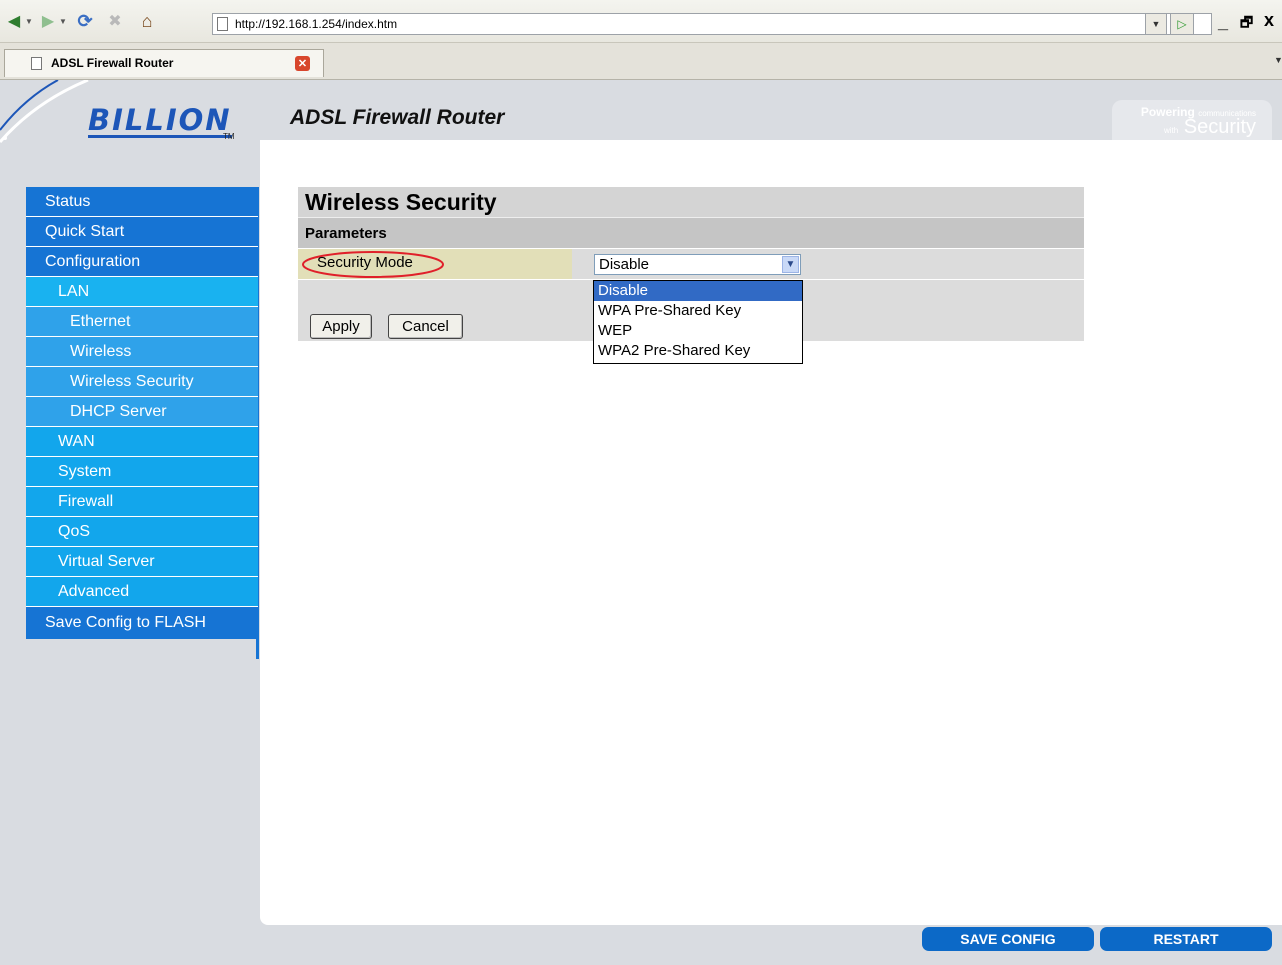  What do you see at coordinates (115, 21) in the screenshot?
I see `stop-icon: ✖` at bounding box center [115, 21].